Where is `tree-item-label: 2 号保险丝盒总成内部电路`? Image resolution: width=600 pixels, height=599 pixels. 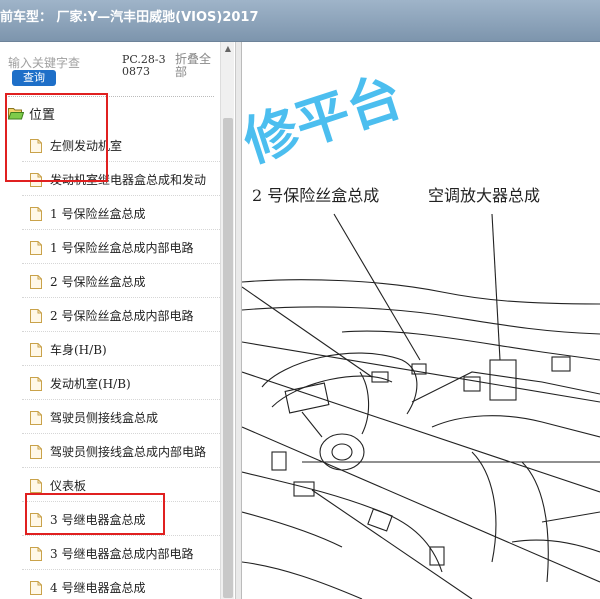
tree-item-label: 2 号保险丝盒总成内部电路 is located at coordinates (122, 315).